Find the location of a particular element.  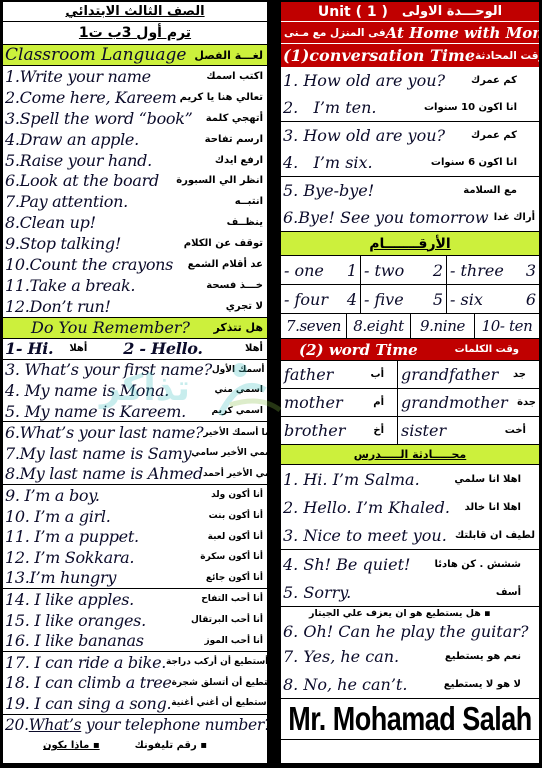

signature-box: Mr. Mohamad Salah is located at coordinates (410, 719).